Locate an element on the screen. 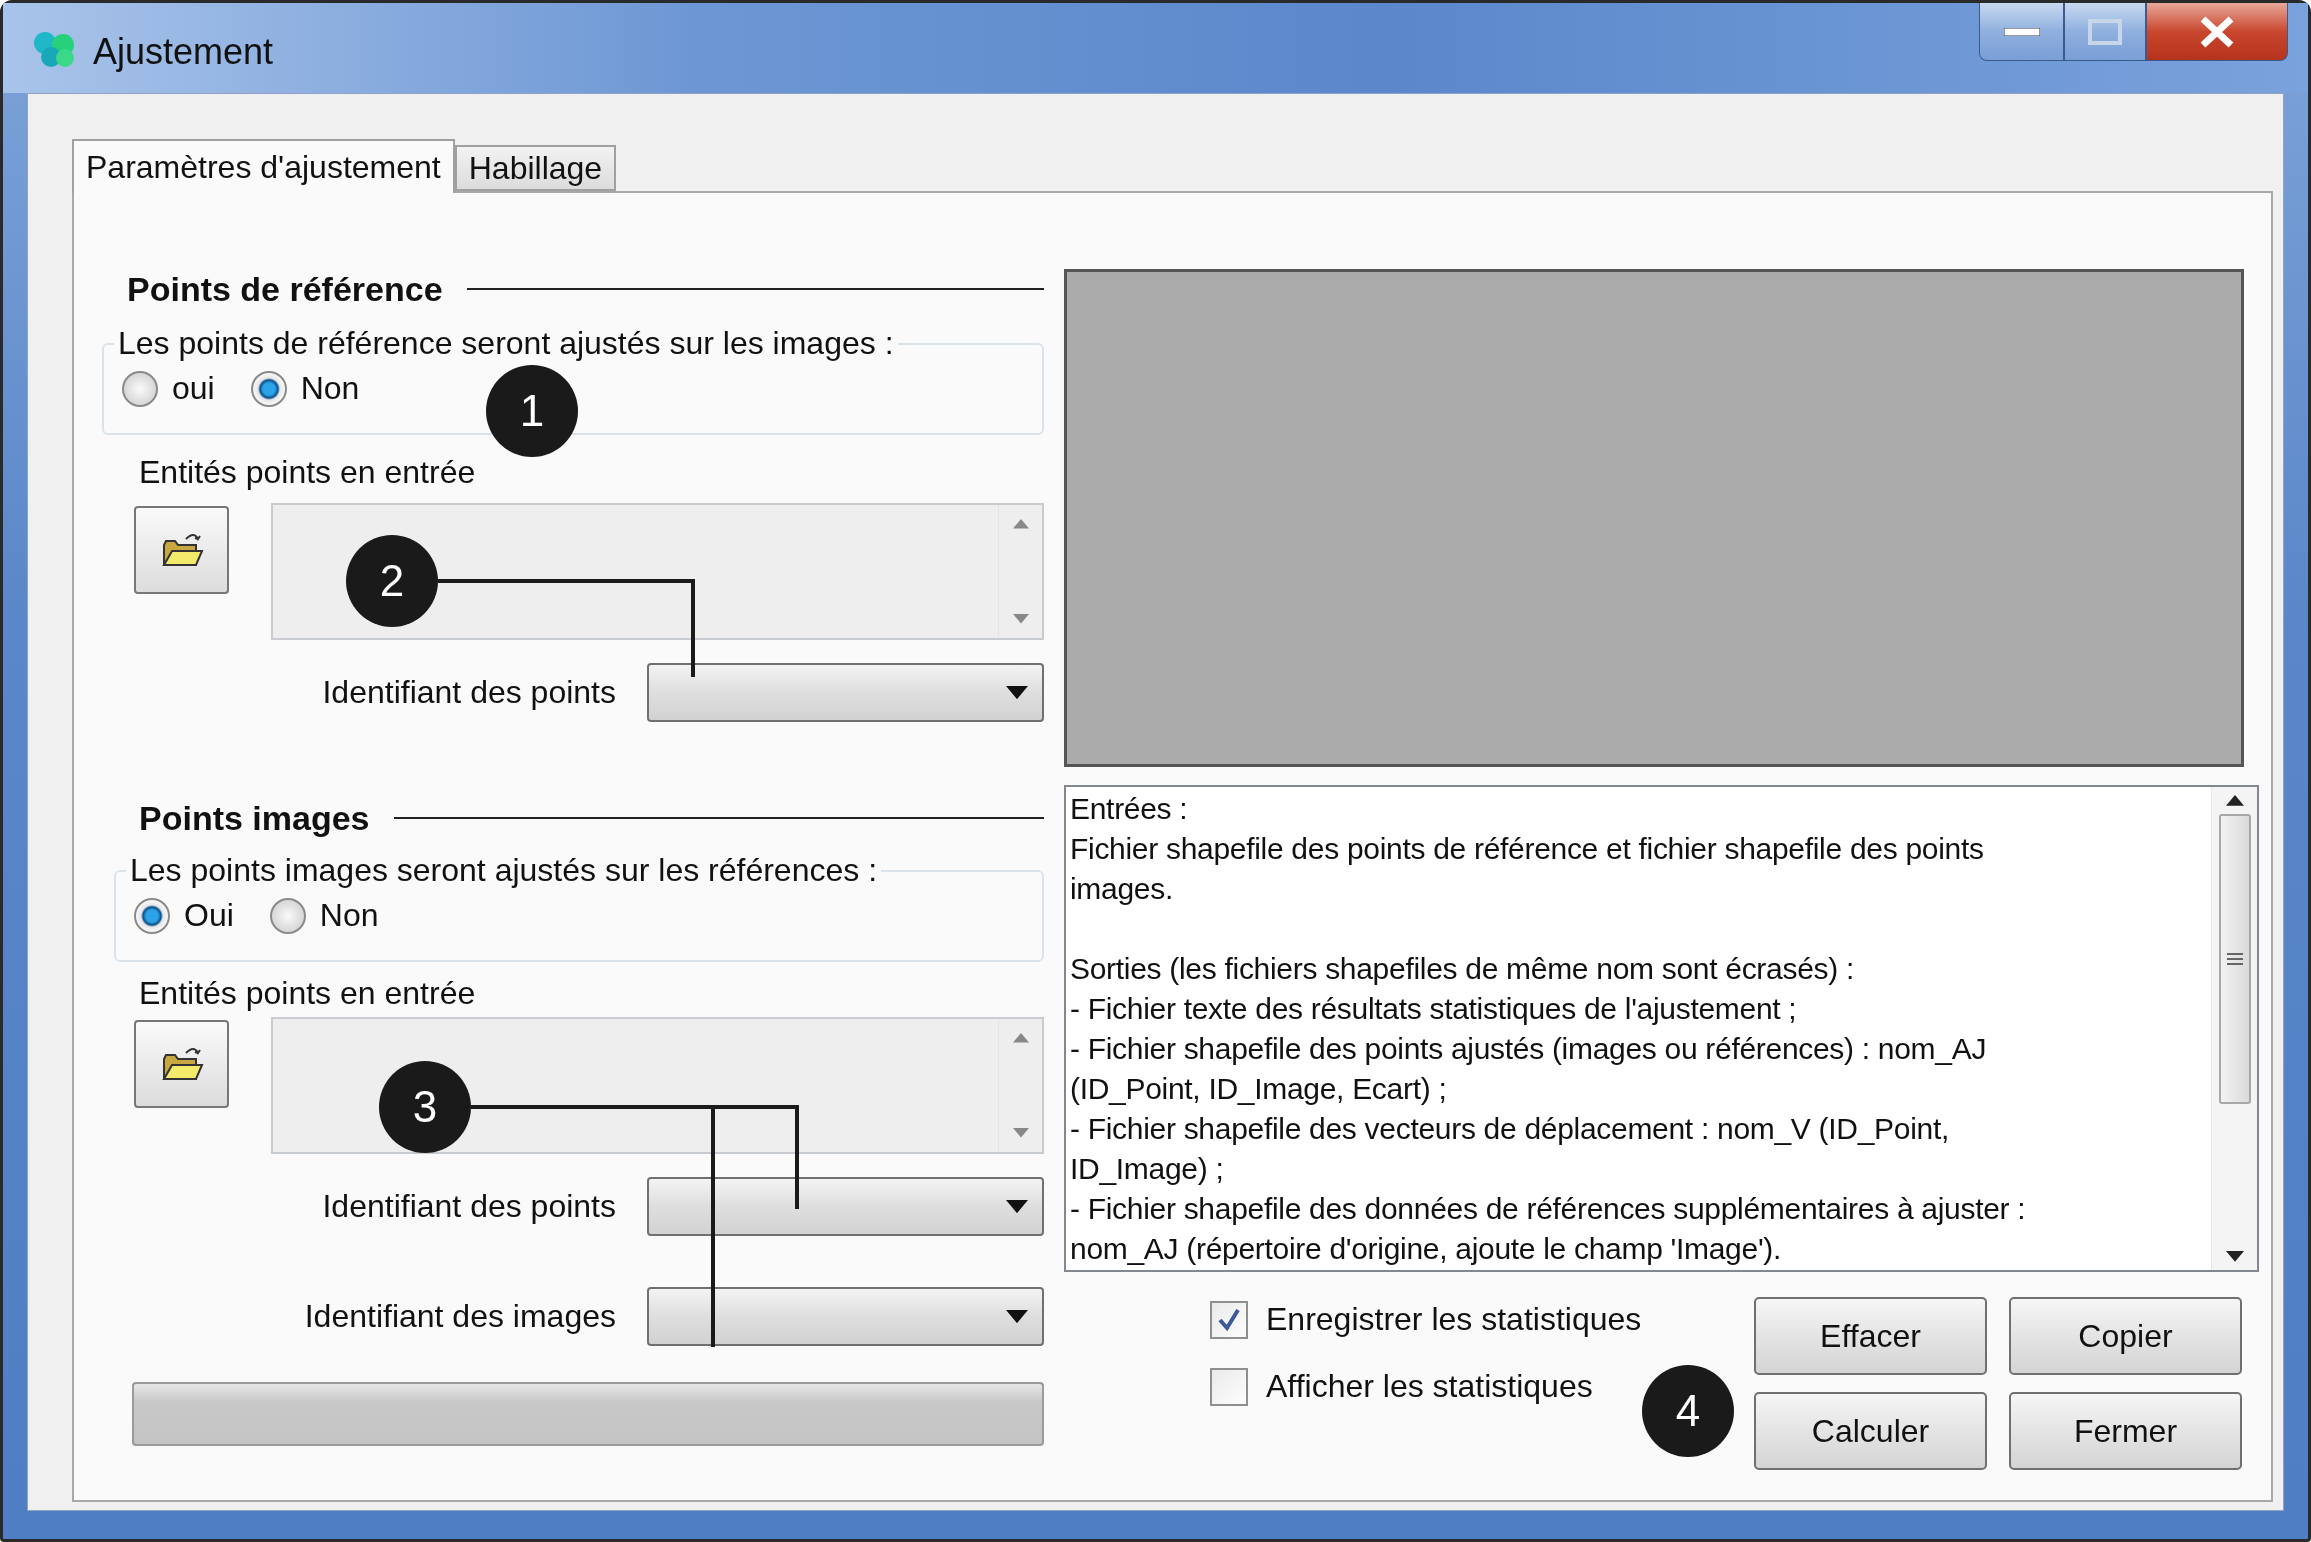 The image size is (2311, 1542). scroll-up-icon is located at coordinates (2234, 800).